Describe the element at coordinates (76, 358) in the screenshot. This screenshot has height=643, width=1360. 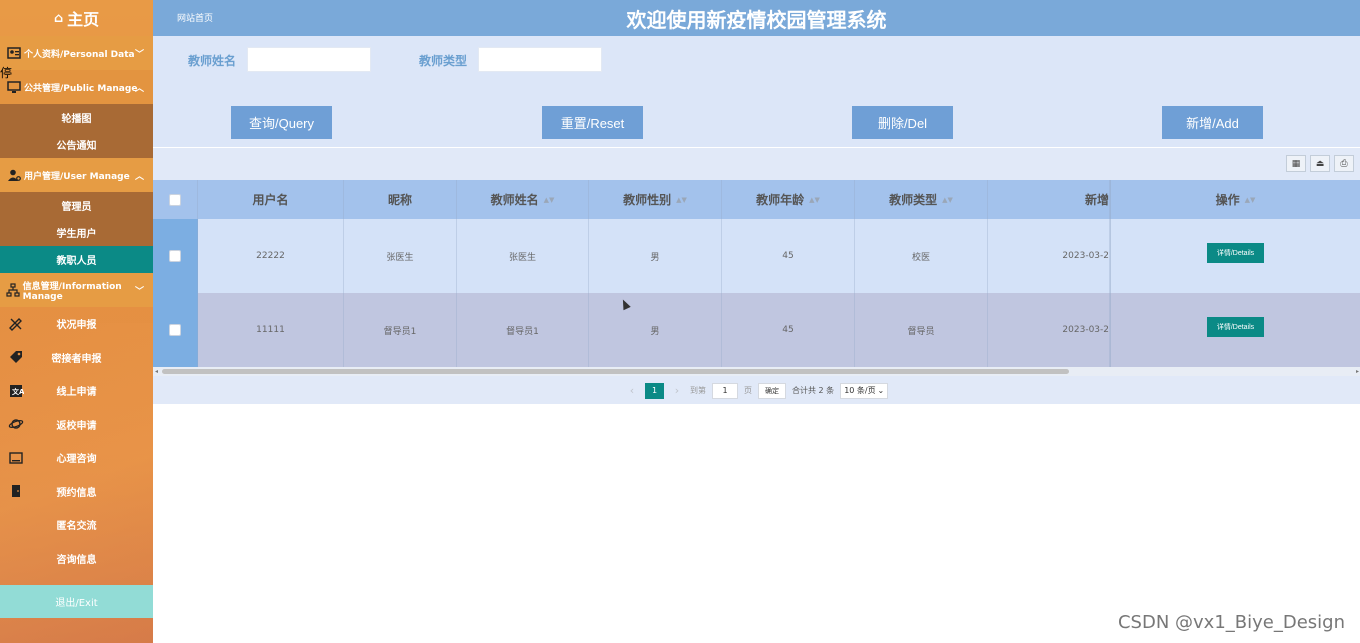
I see `sidebar-item-contact-report: 密接者申报` at that location.